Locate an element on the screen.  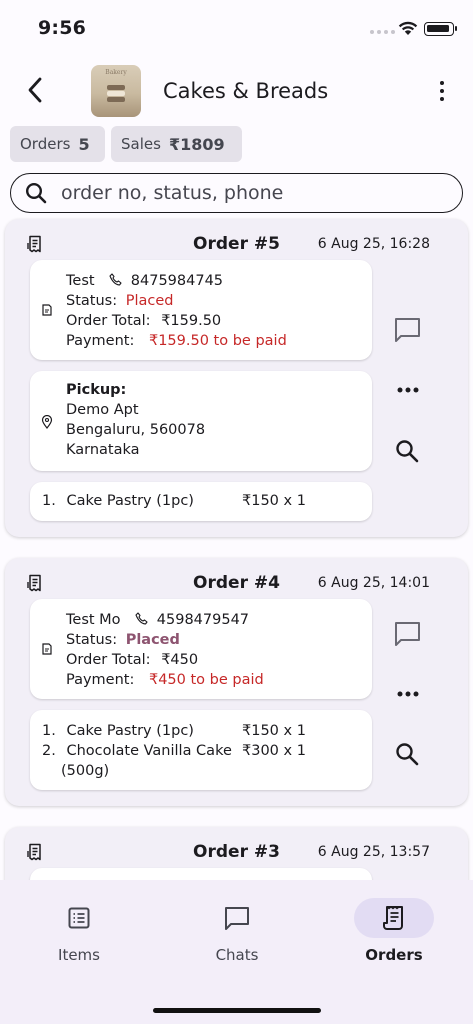
order-items-box: 1. Cake Pastry (1pc) ₹150 x 1 is located at coordinates (201, 501).